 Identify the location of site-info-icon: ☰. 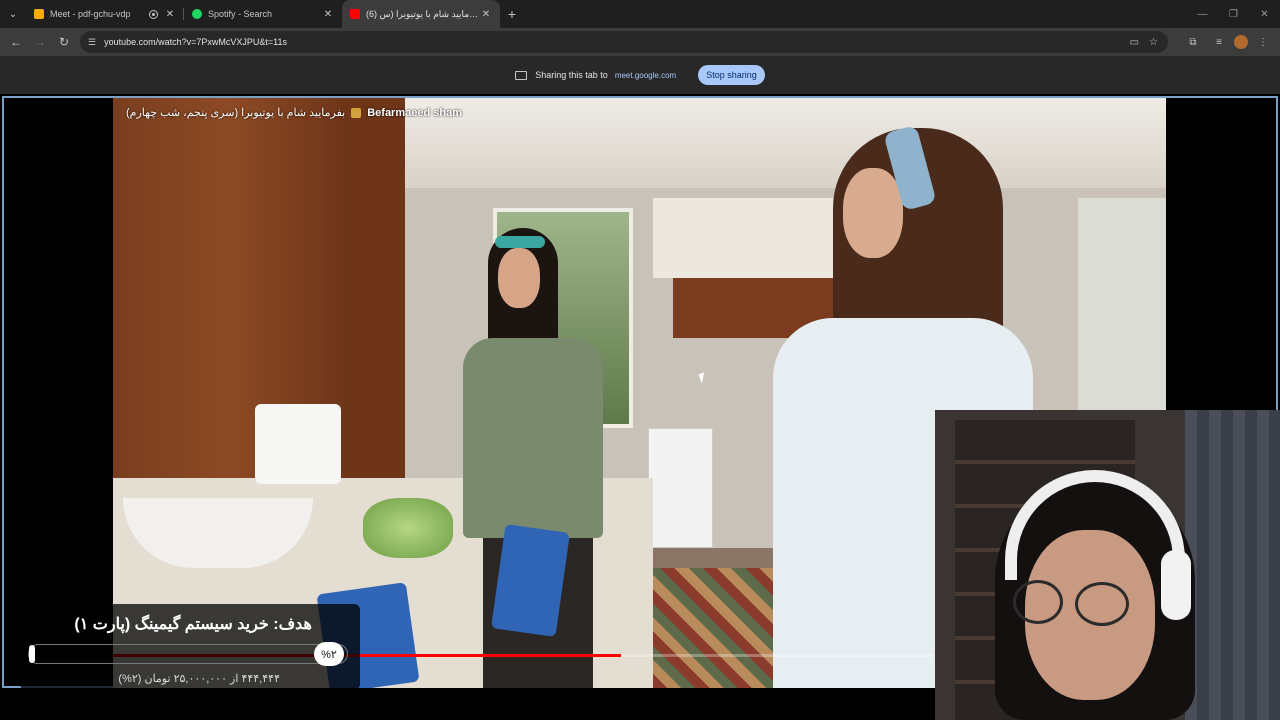
(92, 42).